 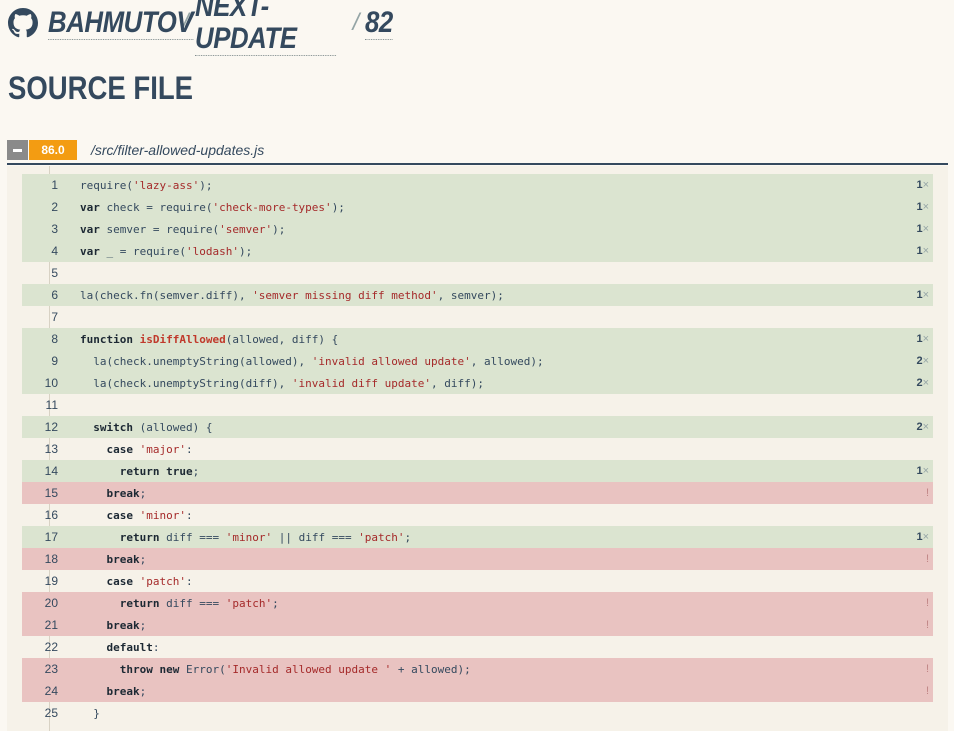 What do you see at coordinates (43, 603) in the screenshot?
I see `line-number: 20` at bounding box center [43, 603].